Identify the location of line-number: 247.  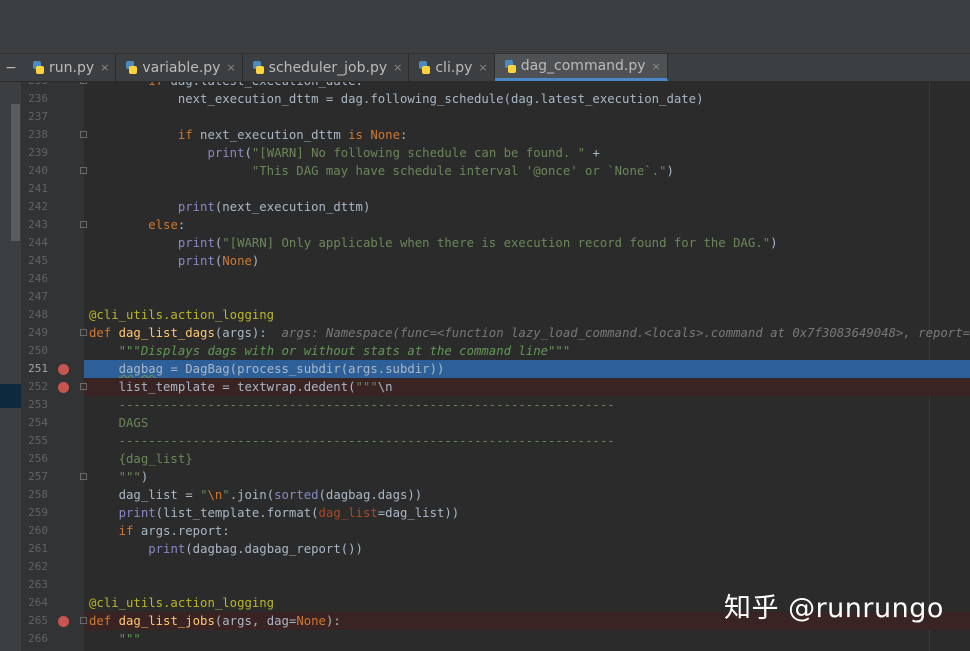
(35, 297).